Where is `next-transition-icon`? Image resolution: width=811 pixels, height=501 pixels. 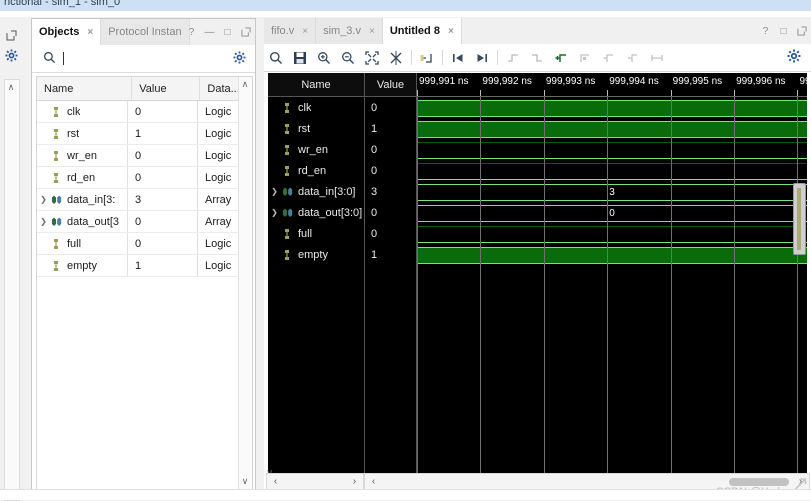
next-transition-icon is located at coordinates (537, 58).